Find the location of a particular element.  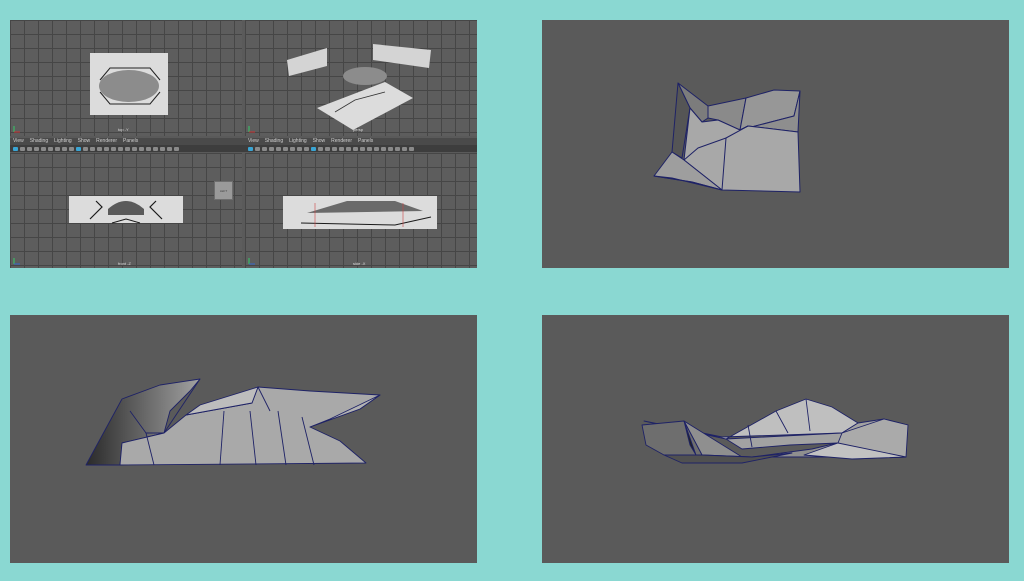

view-cube-icon: LEFT is located at coordinates (223, 190).